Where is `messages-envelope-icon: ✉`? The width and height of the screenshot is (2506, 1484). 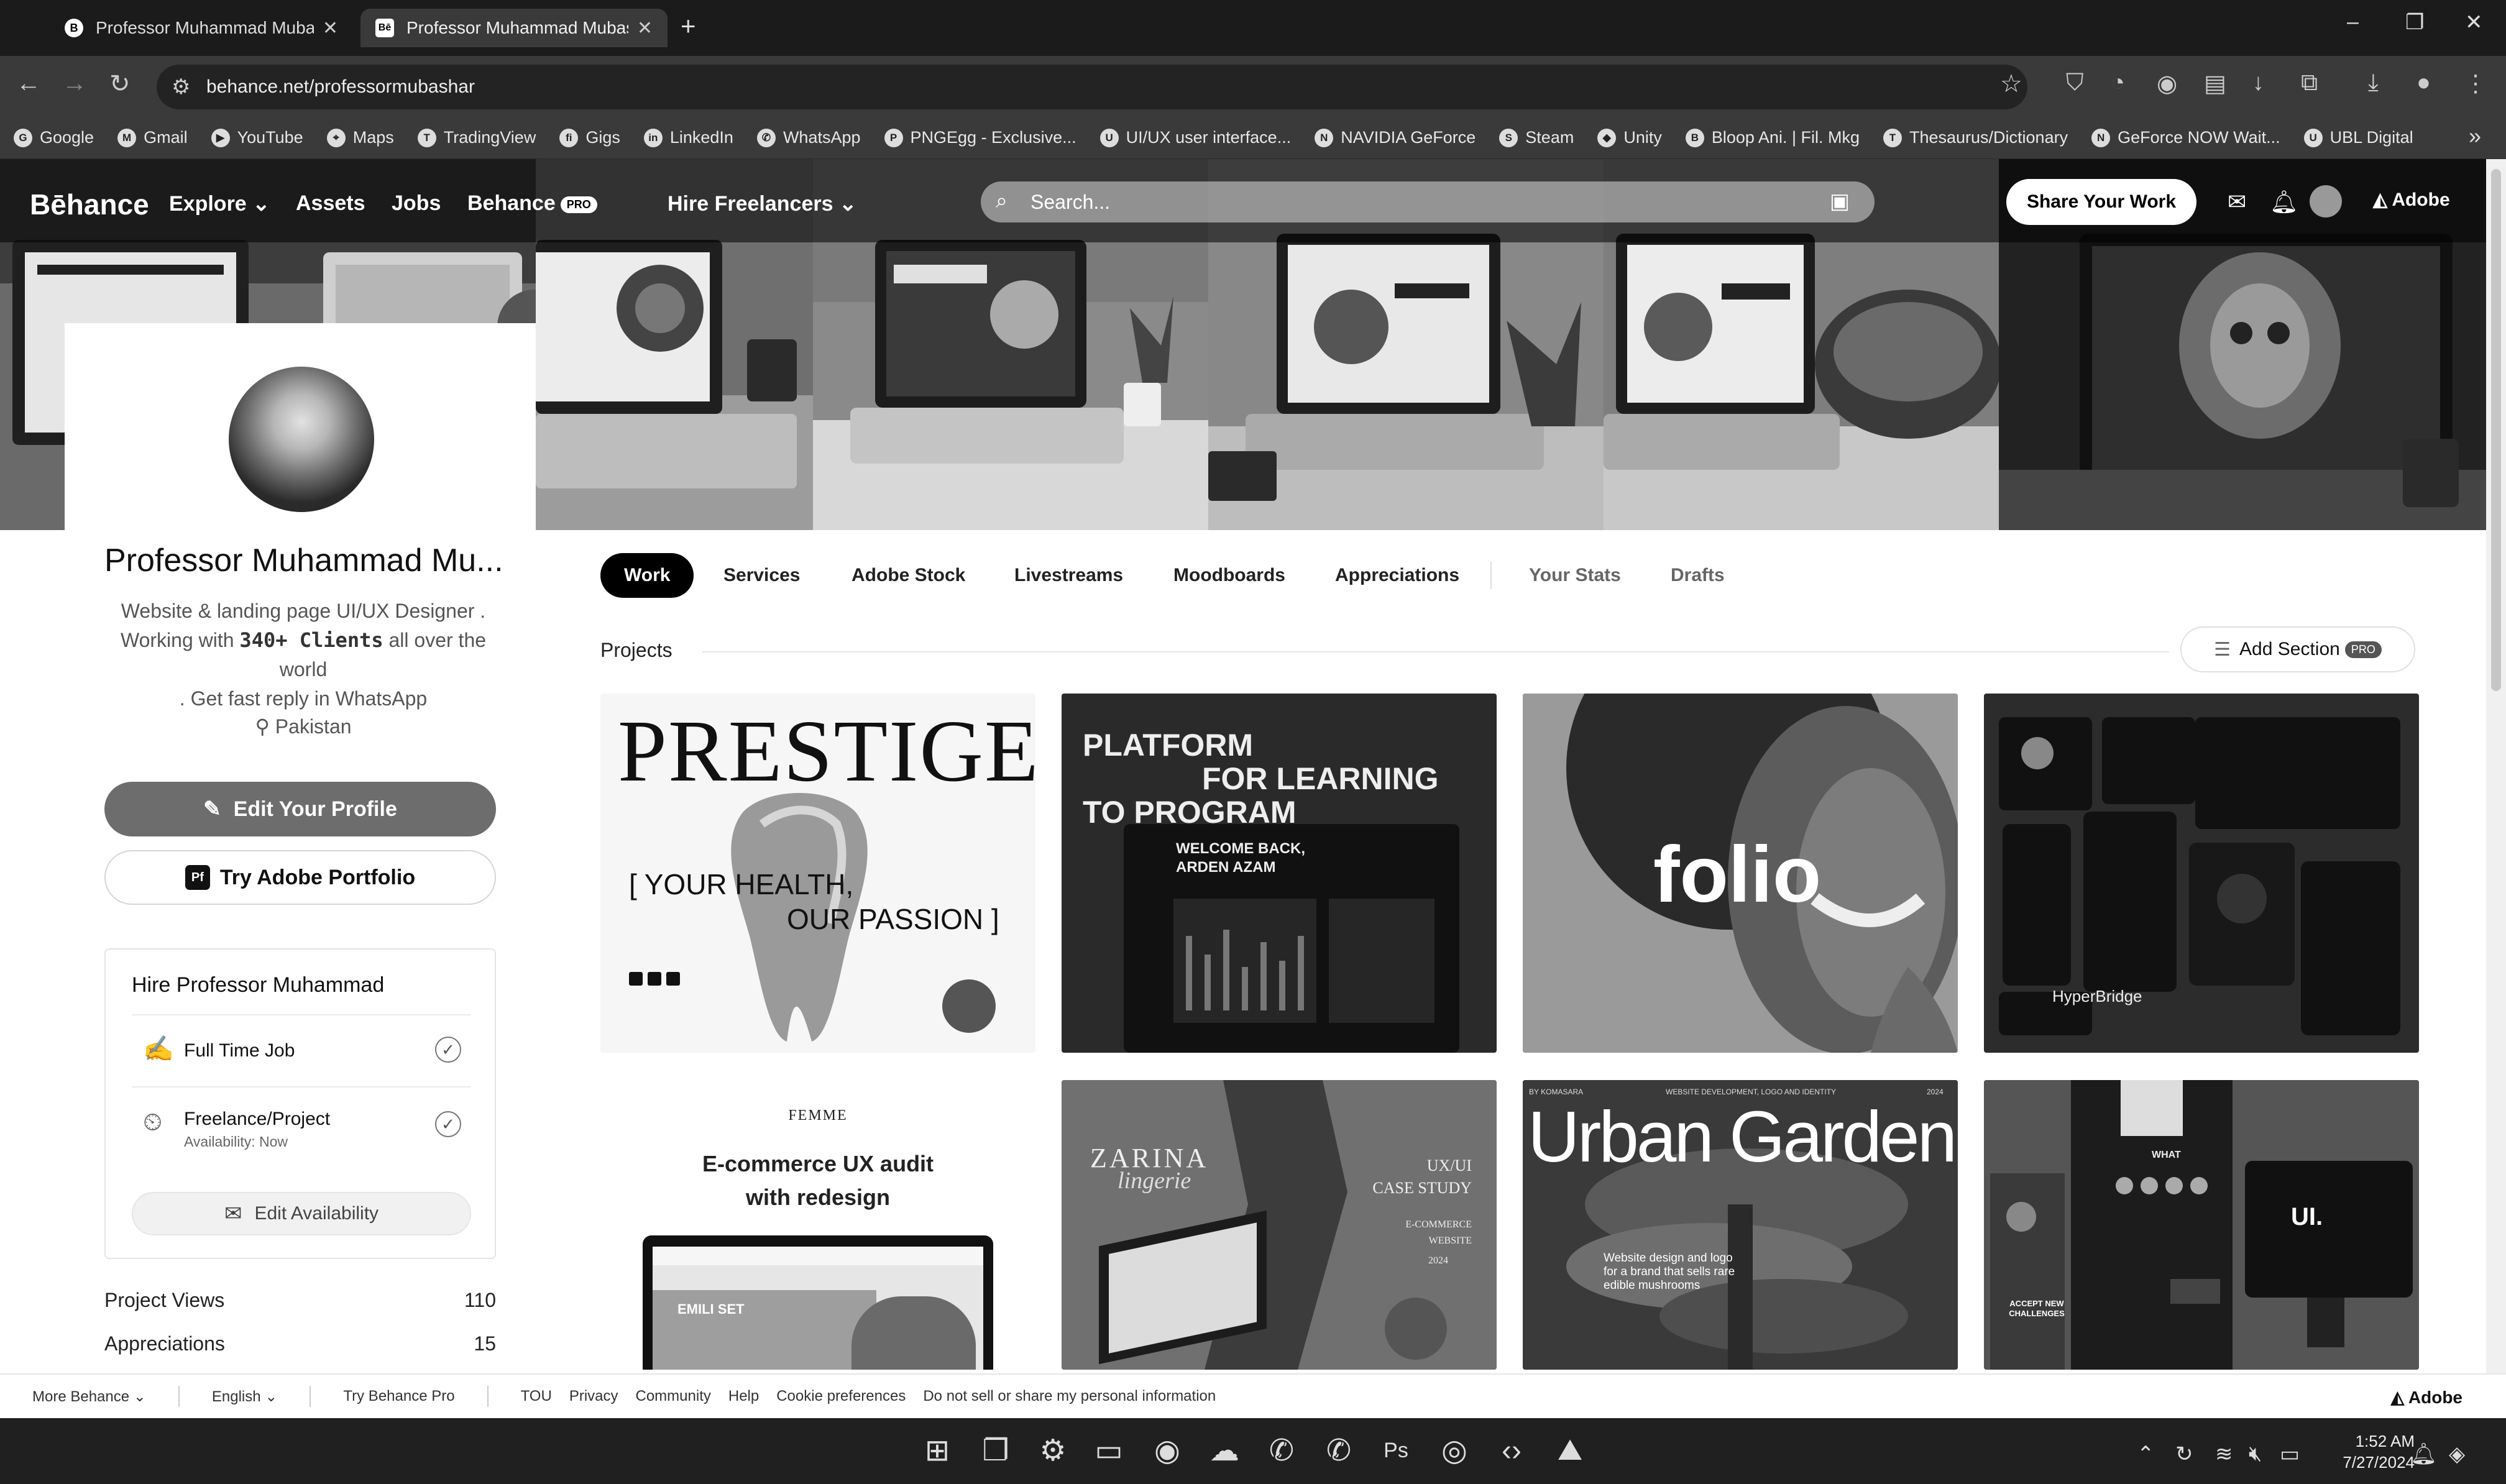
messages-envelope-icon: ✉ is located at coordinates (2237, 202).